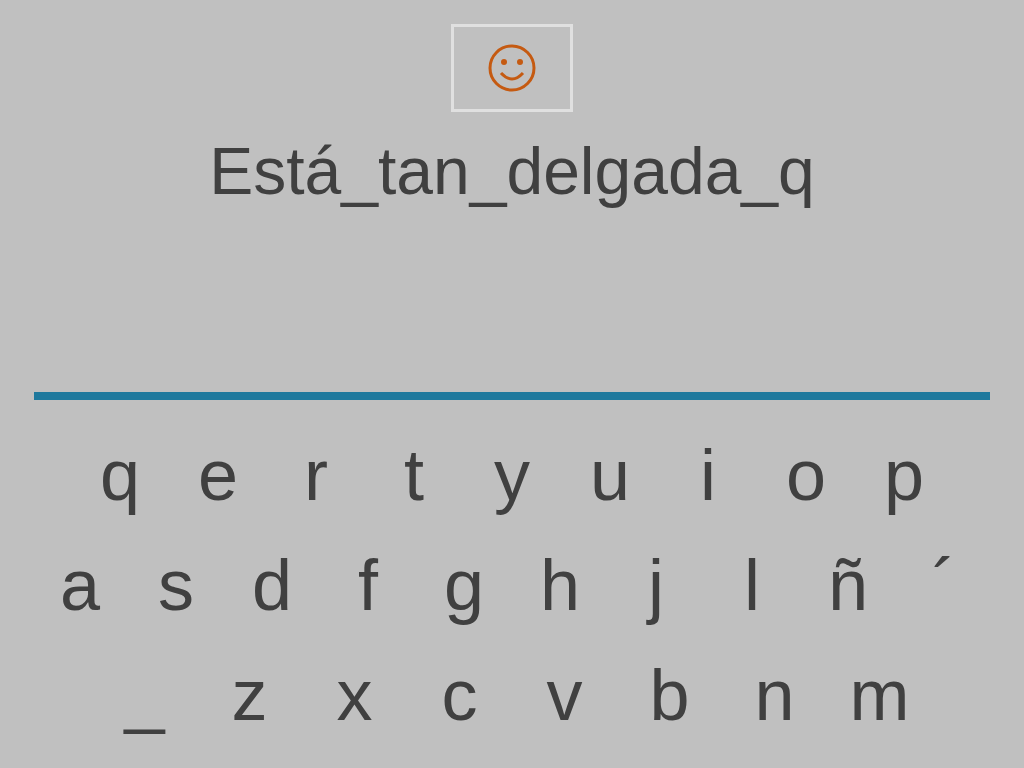 This screenshot has width=1024, height=768. Describe the element at coordinates (774, 695) in the screenshot. I see `letter-key: n` at that location.